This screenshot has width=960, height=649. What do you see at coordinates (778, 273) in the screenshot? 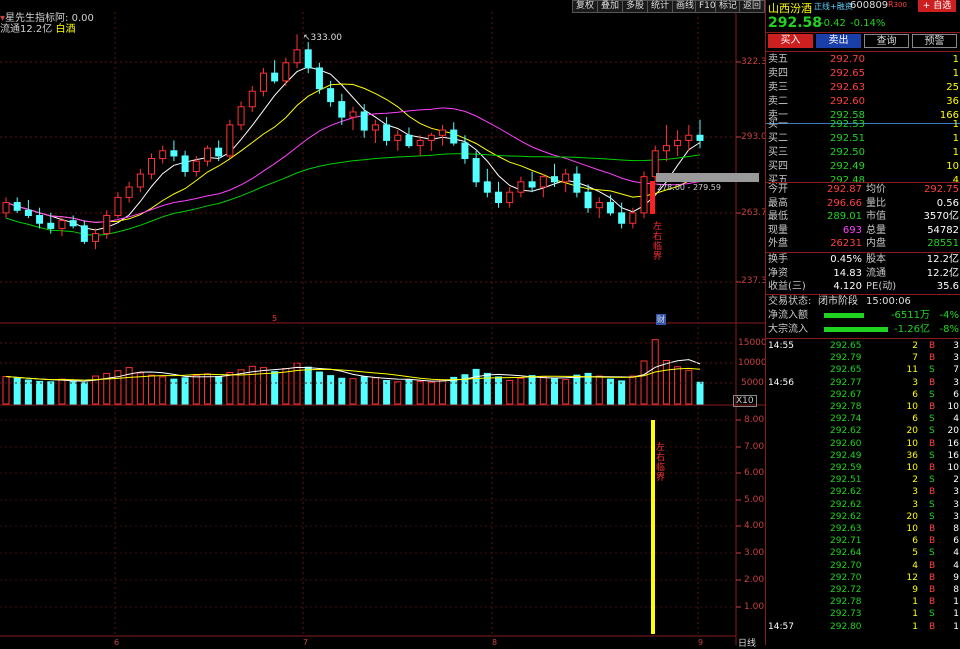
I see `fundamental-label: 净资` at bounding box center [778, 273].